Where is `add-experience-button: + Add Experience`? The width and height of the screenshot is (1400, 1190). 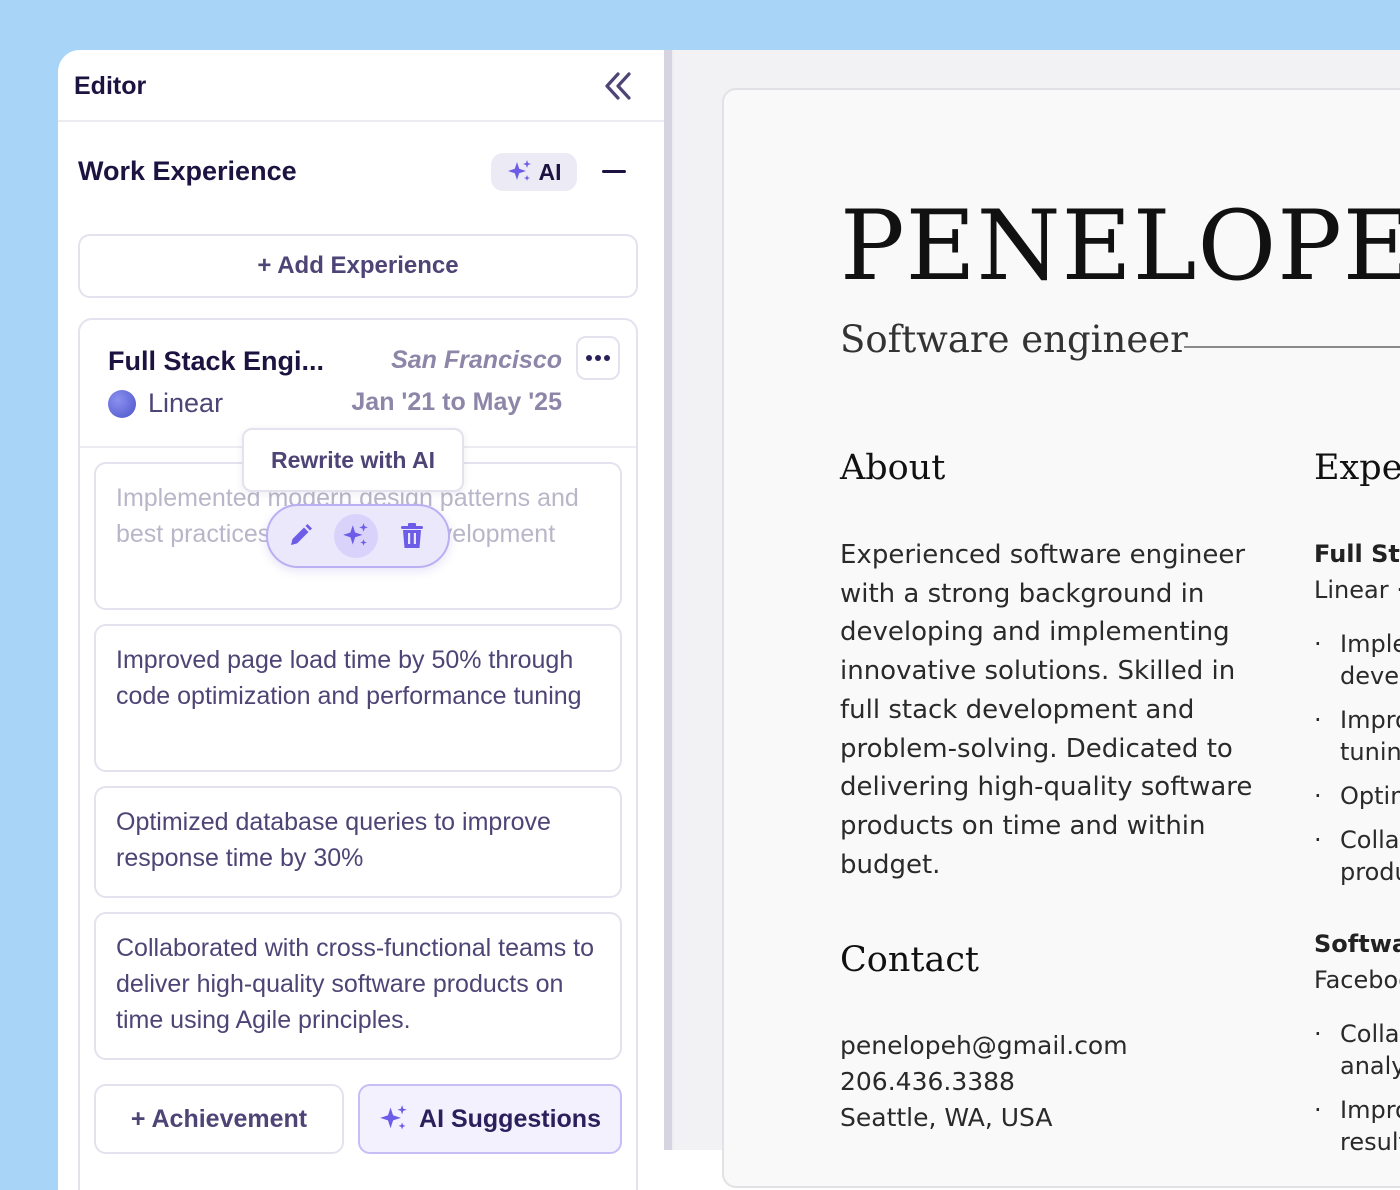
add-experience-button: + Add Experience is located at coordinates (358, 266).